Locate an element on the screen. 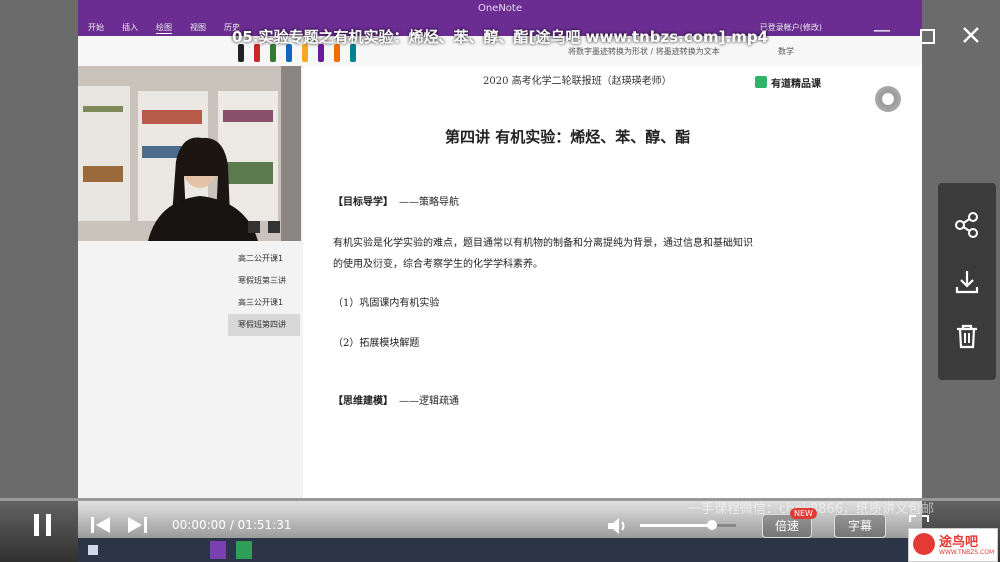  share-icon is located at coordinates (967, 225).